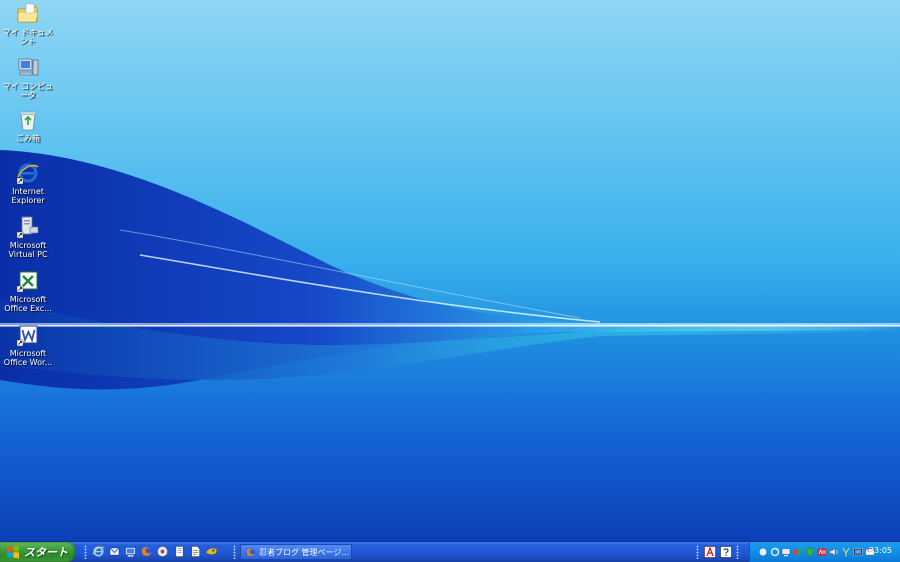 This screenshot has width=900, height=562. Describe the element at coordinates (737, 552) in the screenshot. I see `language-bar-end-grip` at that location.